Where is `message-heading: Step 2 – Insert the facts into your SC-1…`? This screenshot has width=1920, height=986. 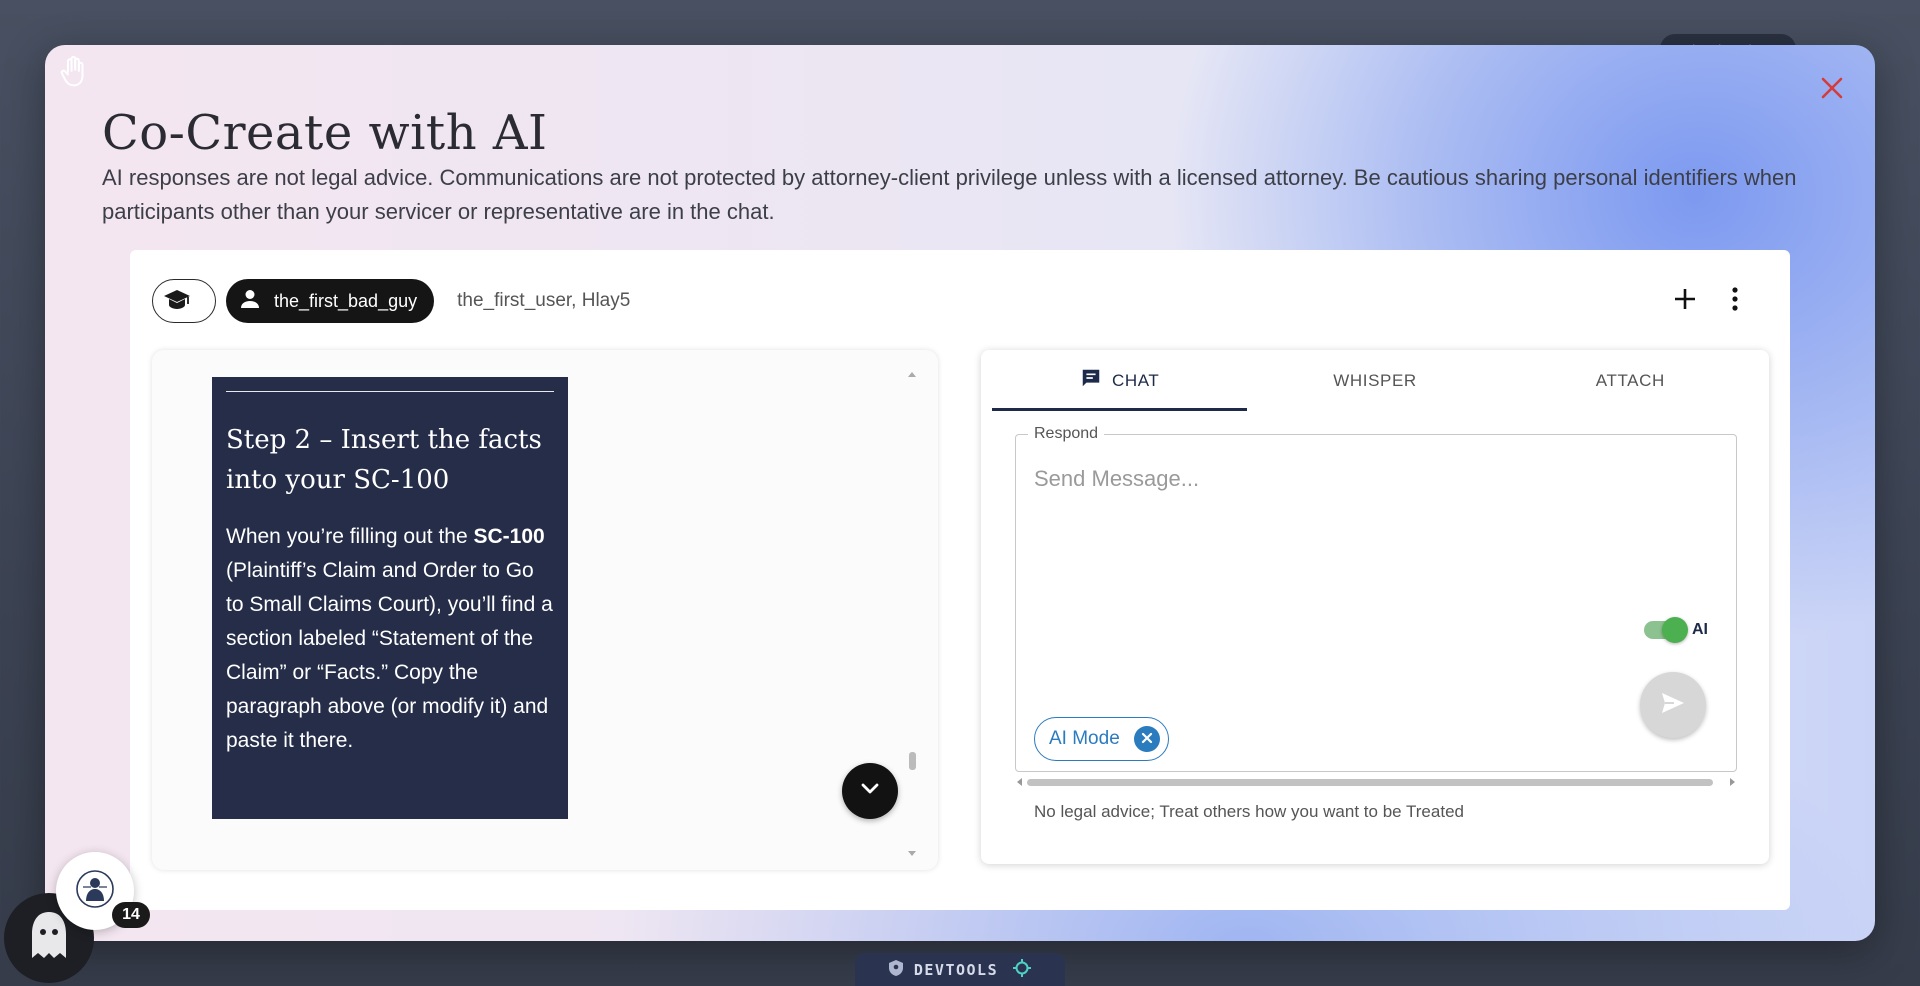 message-heading: Step 2 – Insert the facts into your SC-1… is located at coordinates (384, 460).